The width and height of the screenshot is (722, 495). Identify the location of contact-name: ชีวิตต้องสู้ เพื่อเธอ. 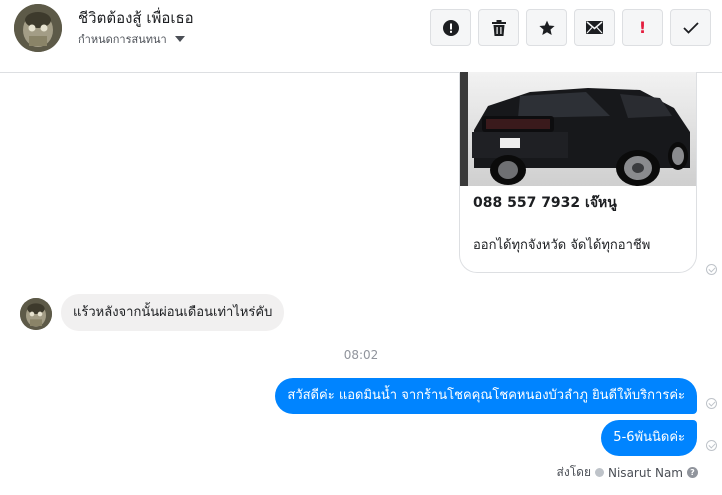
(136, 18).